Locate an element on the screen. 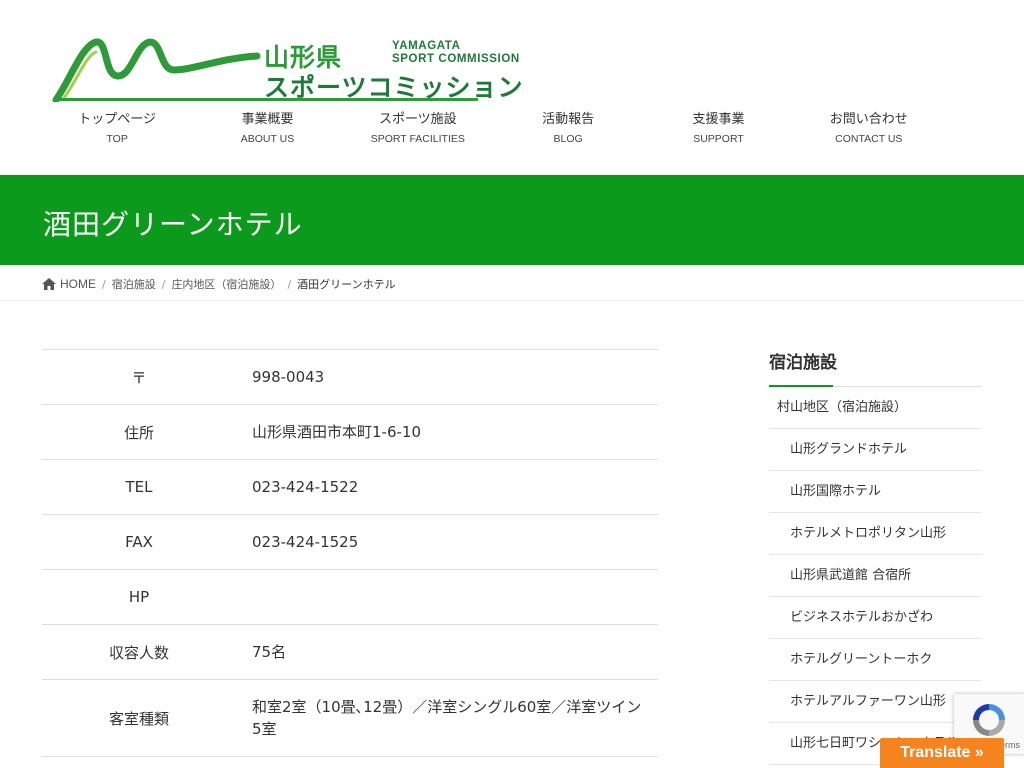 The image size is (1024, 768). breadcrumb-home: HOME is located at coordinates (69, 284).